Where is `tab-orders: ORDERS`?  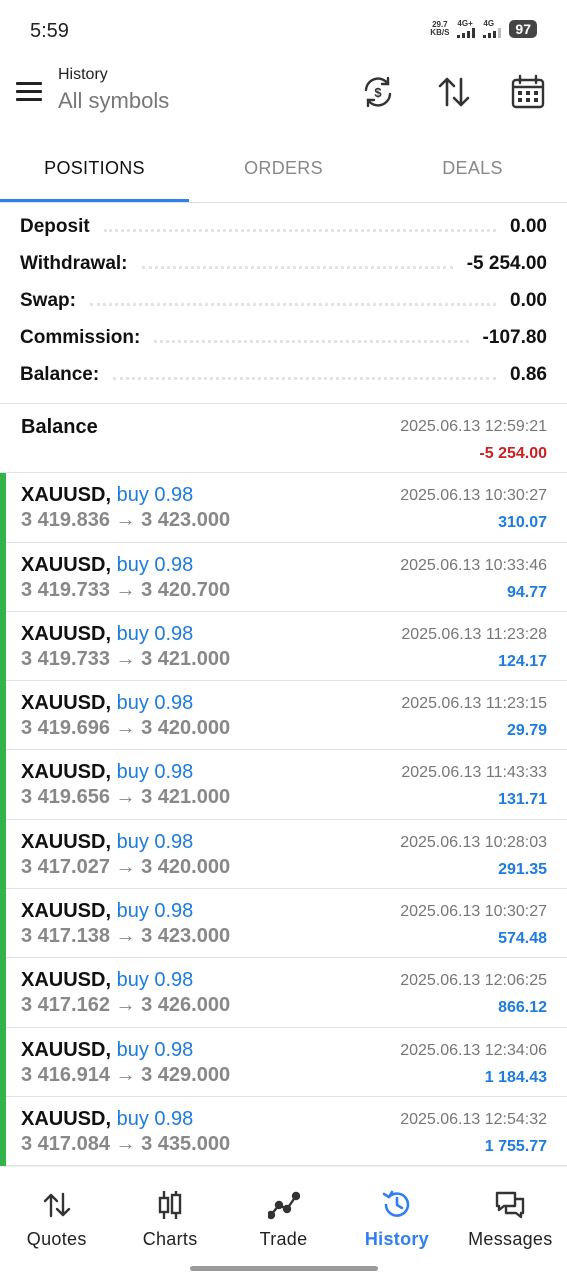 tab-orders: ORDERS is located at coordinates (283, 172).